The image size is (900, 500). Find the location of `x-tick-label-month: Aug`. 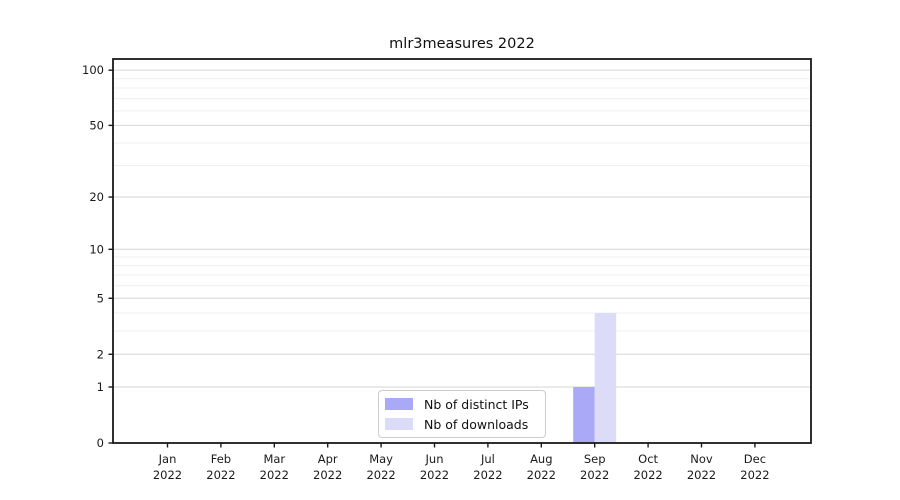

x-tick-label-month: Aug is located at coordinates (541, 459).